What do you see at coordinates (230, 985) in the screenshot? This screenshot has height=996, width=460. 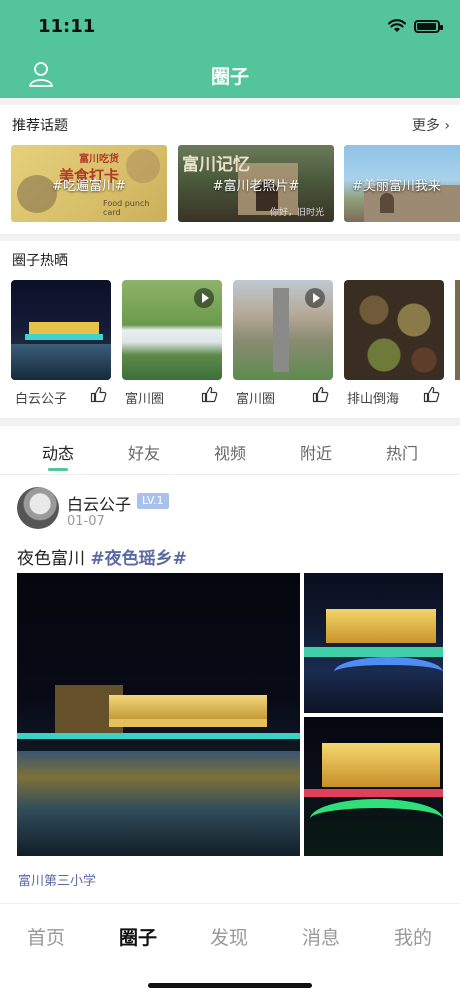 I see `home-indicator` at bounding box center [230, 985].